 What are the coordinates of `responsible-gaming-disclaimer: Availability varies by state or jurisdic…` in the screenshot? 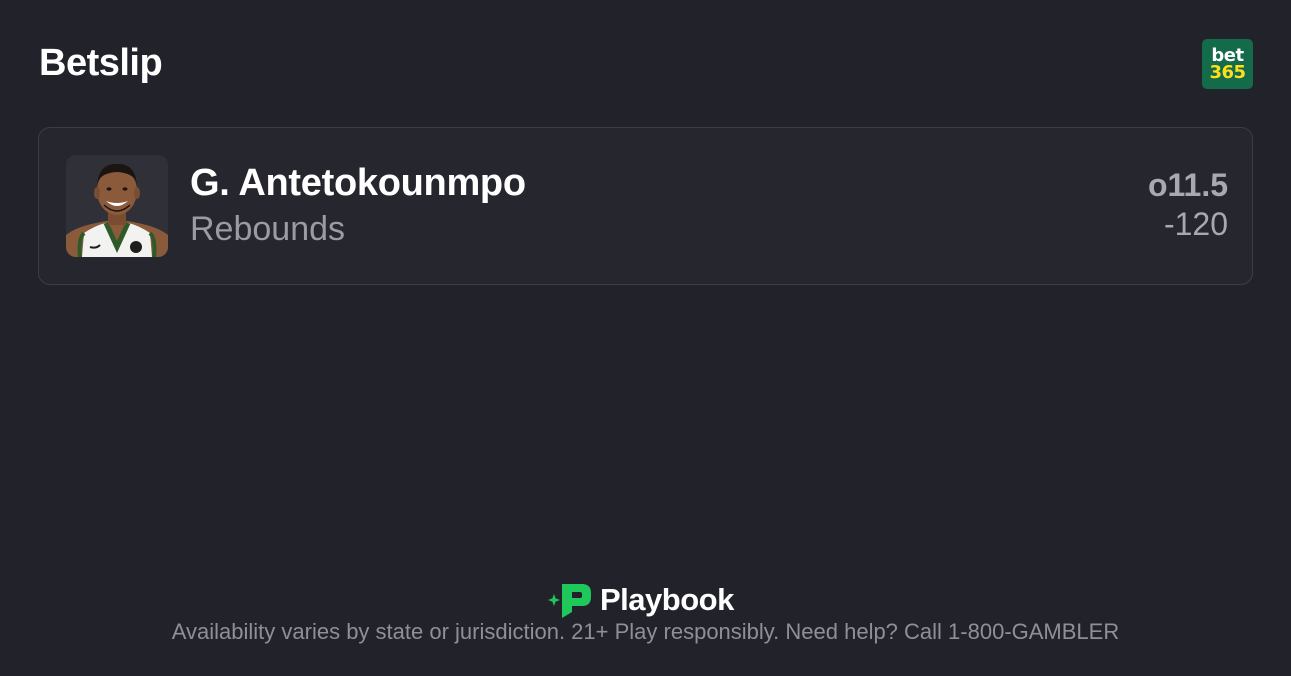 It's located at (645, 631).